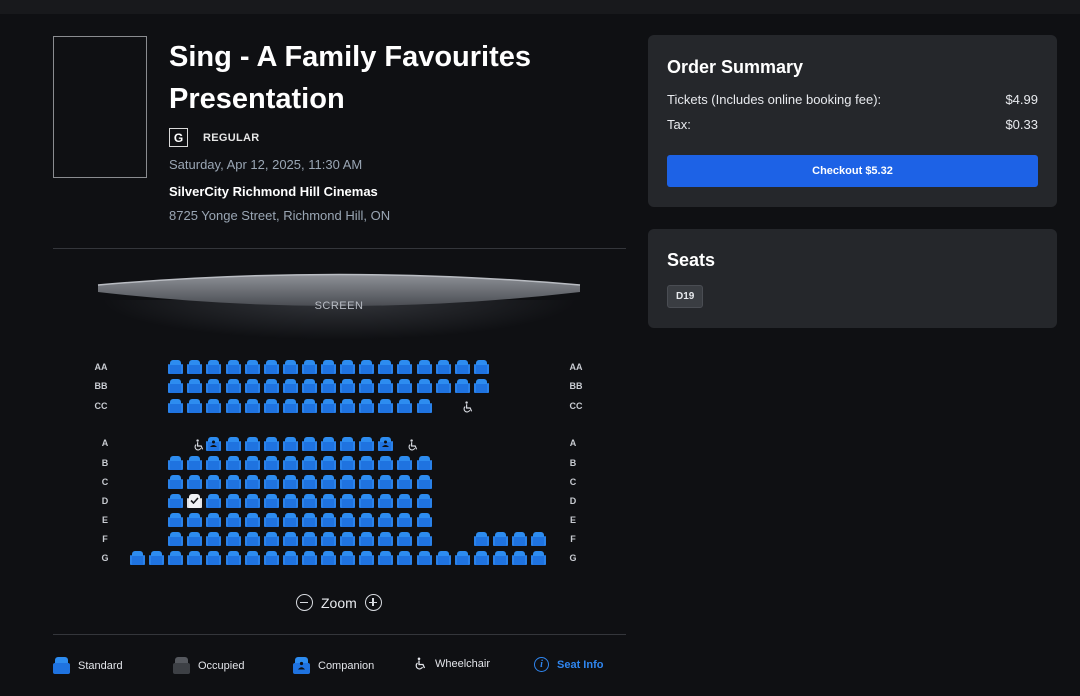 This screenshot has height=696, width=1080. What do you see at coordinates (413, 445) in the screenshot?
I see `wheelchair-icon` at bounding box center [413, 445].